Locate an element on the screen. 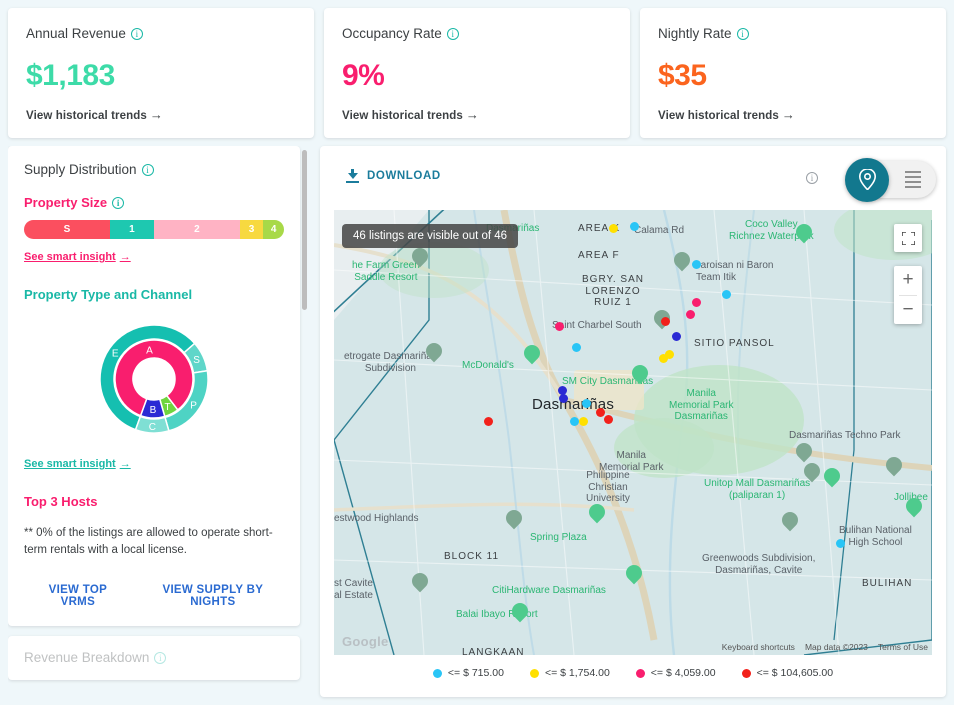 The image size is (954, 705). property-size-heading: Property Size i is located at coordinates (154, 202).